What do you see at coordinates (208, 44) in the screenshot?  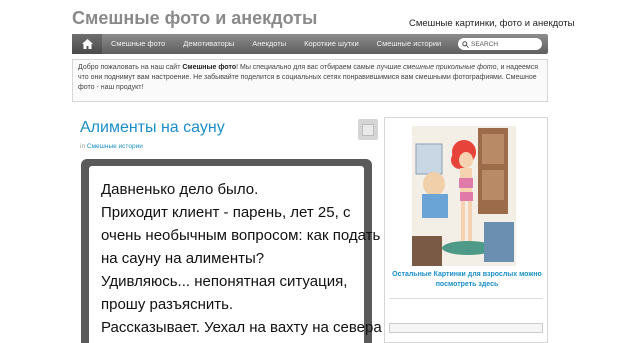 I see `nav-item-demotivators: Демотиваторы` at bounding box center [208, 44].